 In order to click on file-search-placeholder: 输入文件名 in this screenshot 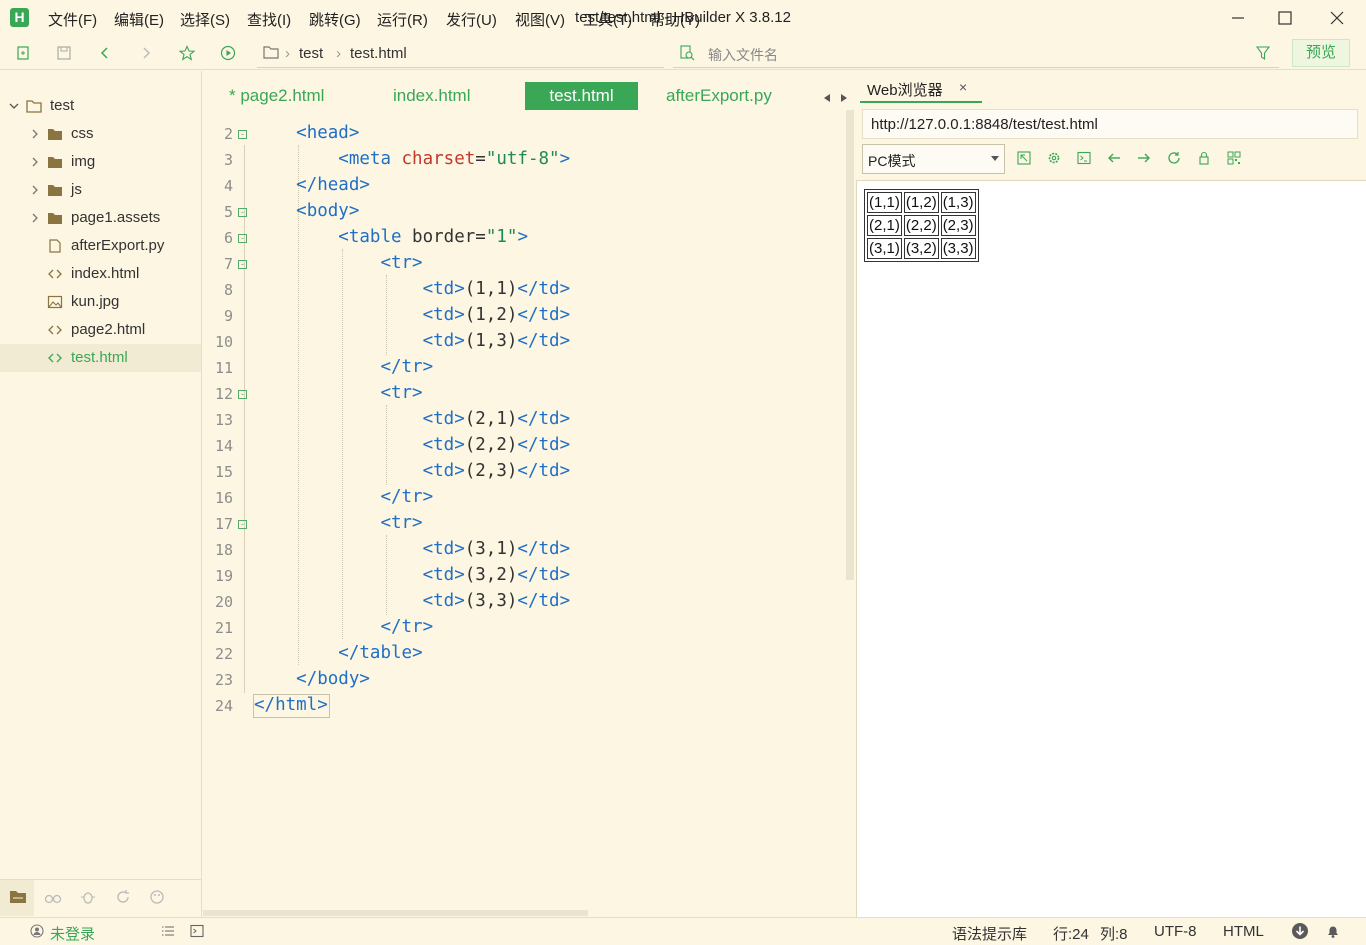, I will do `click(743, 55)`.